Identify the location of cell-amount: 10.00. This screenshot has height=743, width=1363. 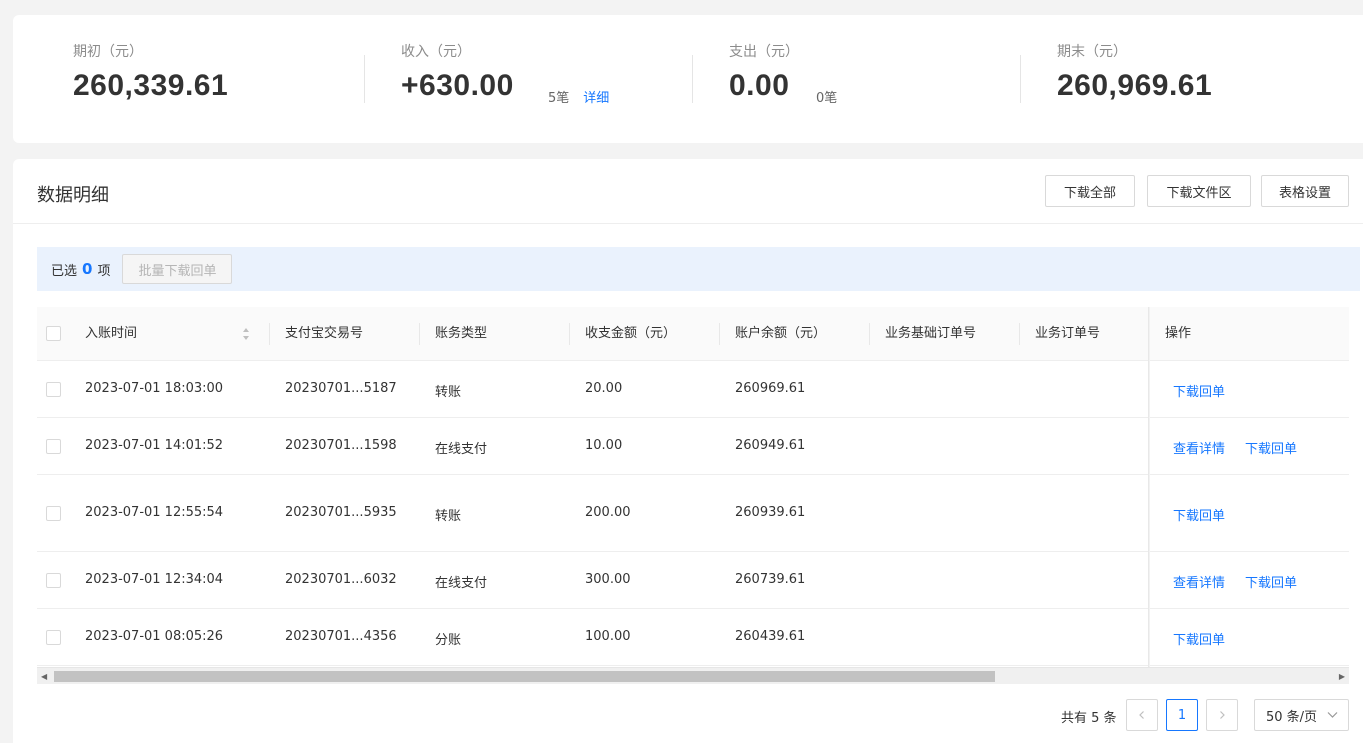
(604, 445).